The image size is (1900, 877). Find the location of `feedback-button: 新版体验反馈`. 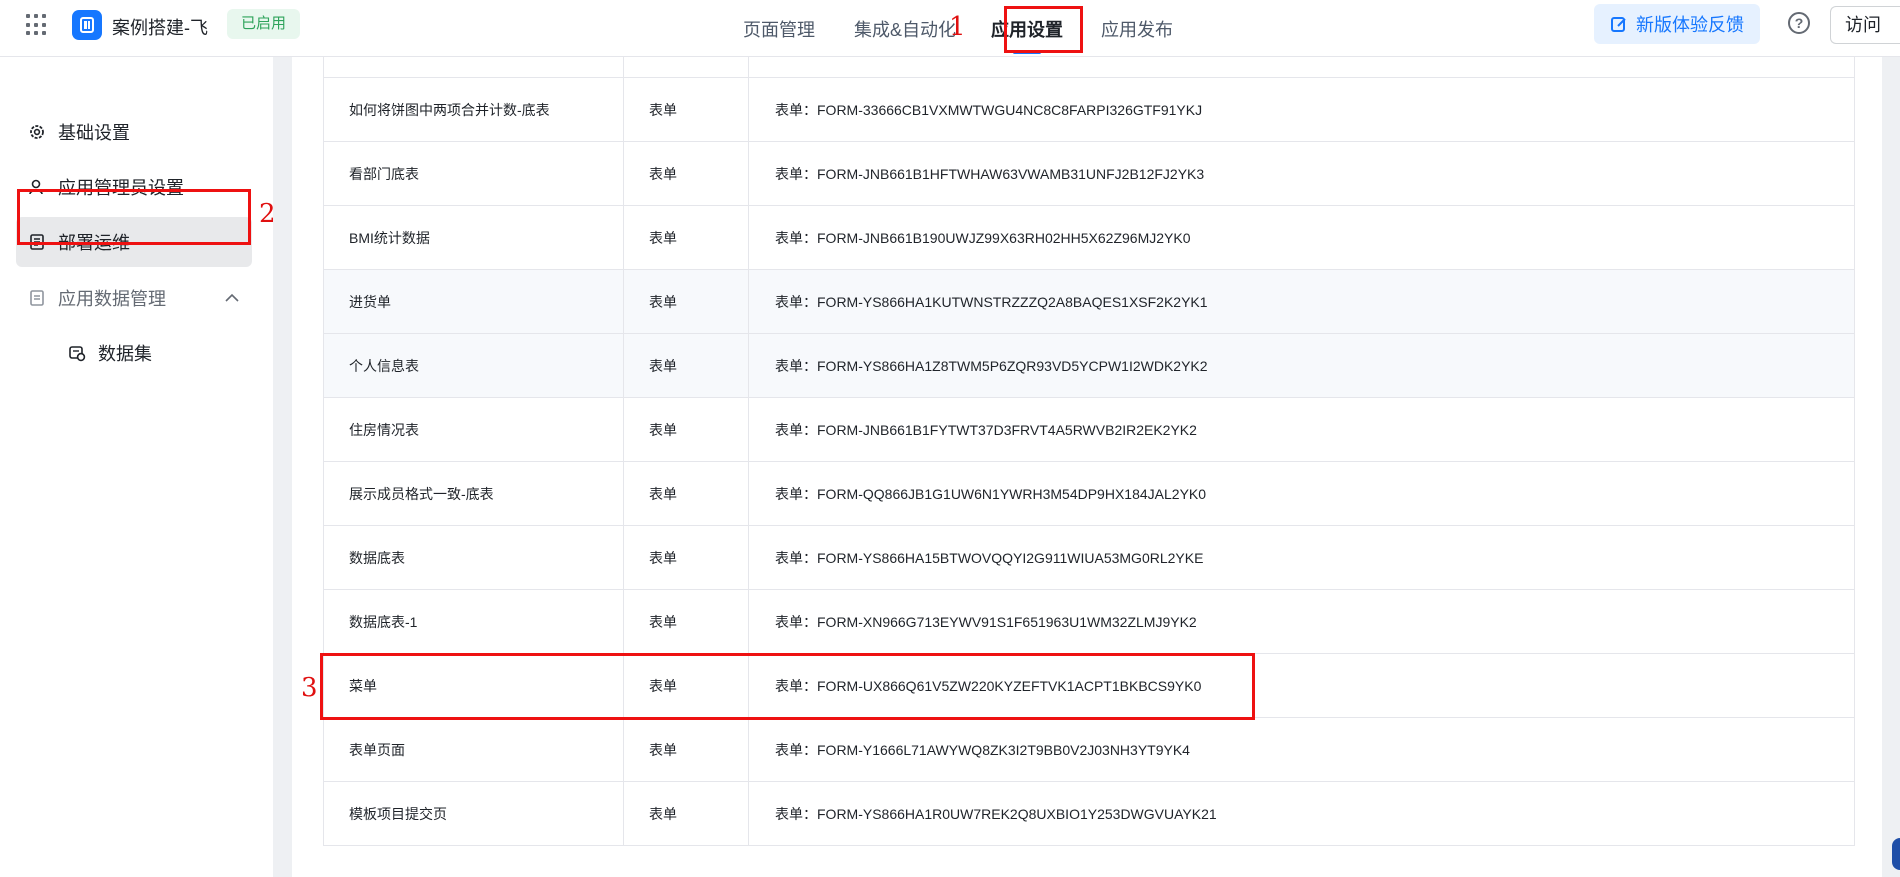

feedback-button: 新版体验反馈 is located at coordinates (1677, 24).